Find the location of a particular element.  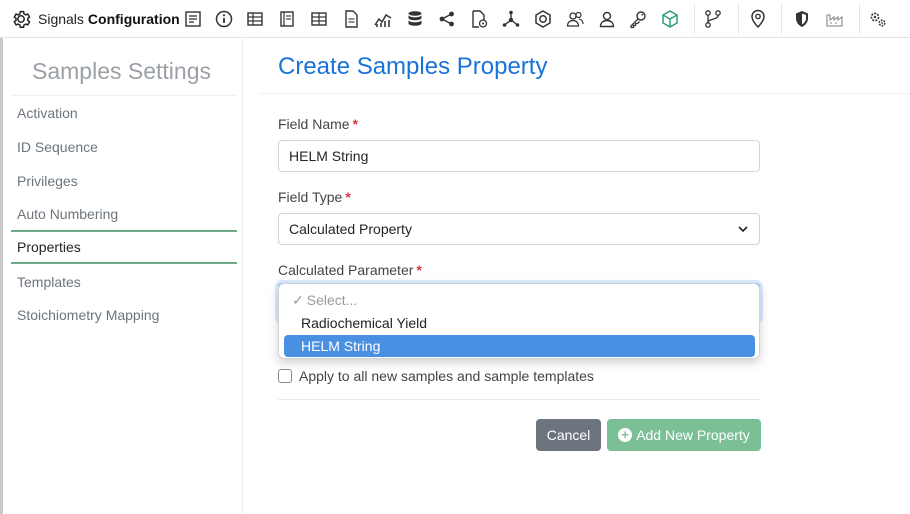

sidebar-title: Samples Settings is located at coordinates (121, 71).